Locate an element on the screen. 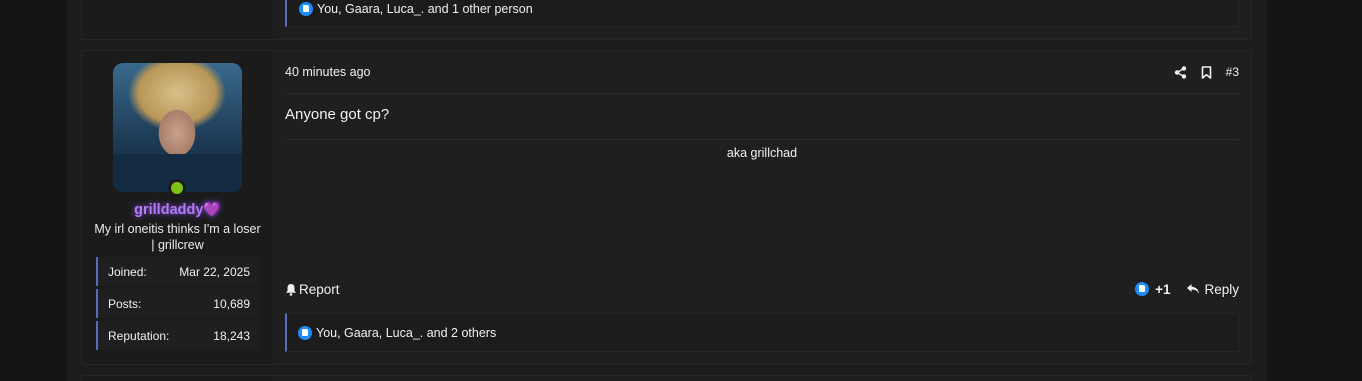  username-text: grilldaddy is located at coordinates (168, 210).